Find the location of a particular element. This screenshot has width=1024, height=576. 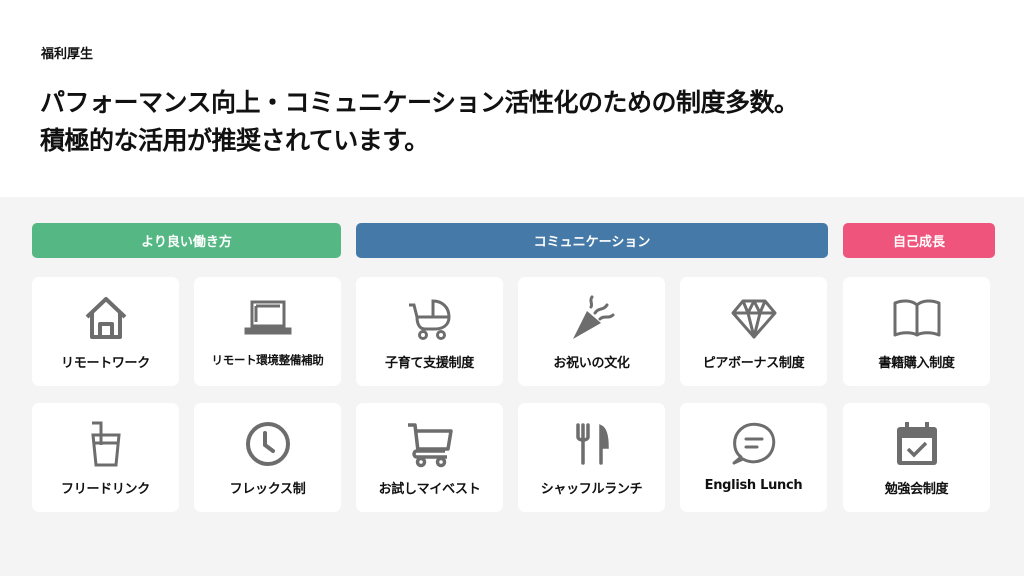

benefit-card-childcare: 子育て支援制度 is located at coordinates (429, 331).